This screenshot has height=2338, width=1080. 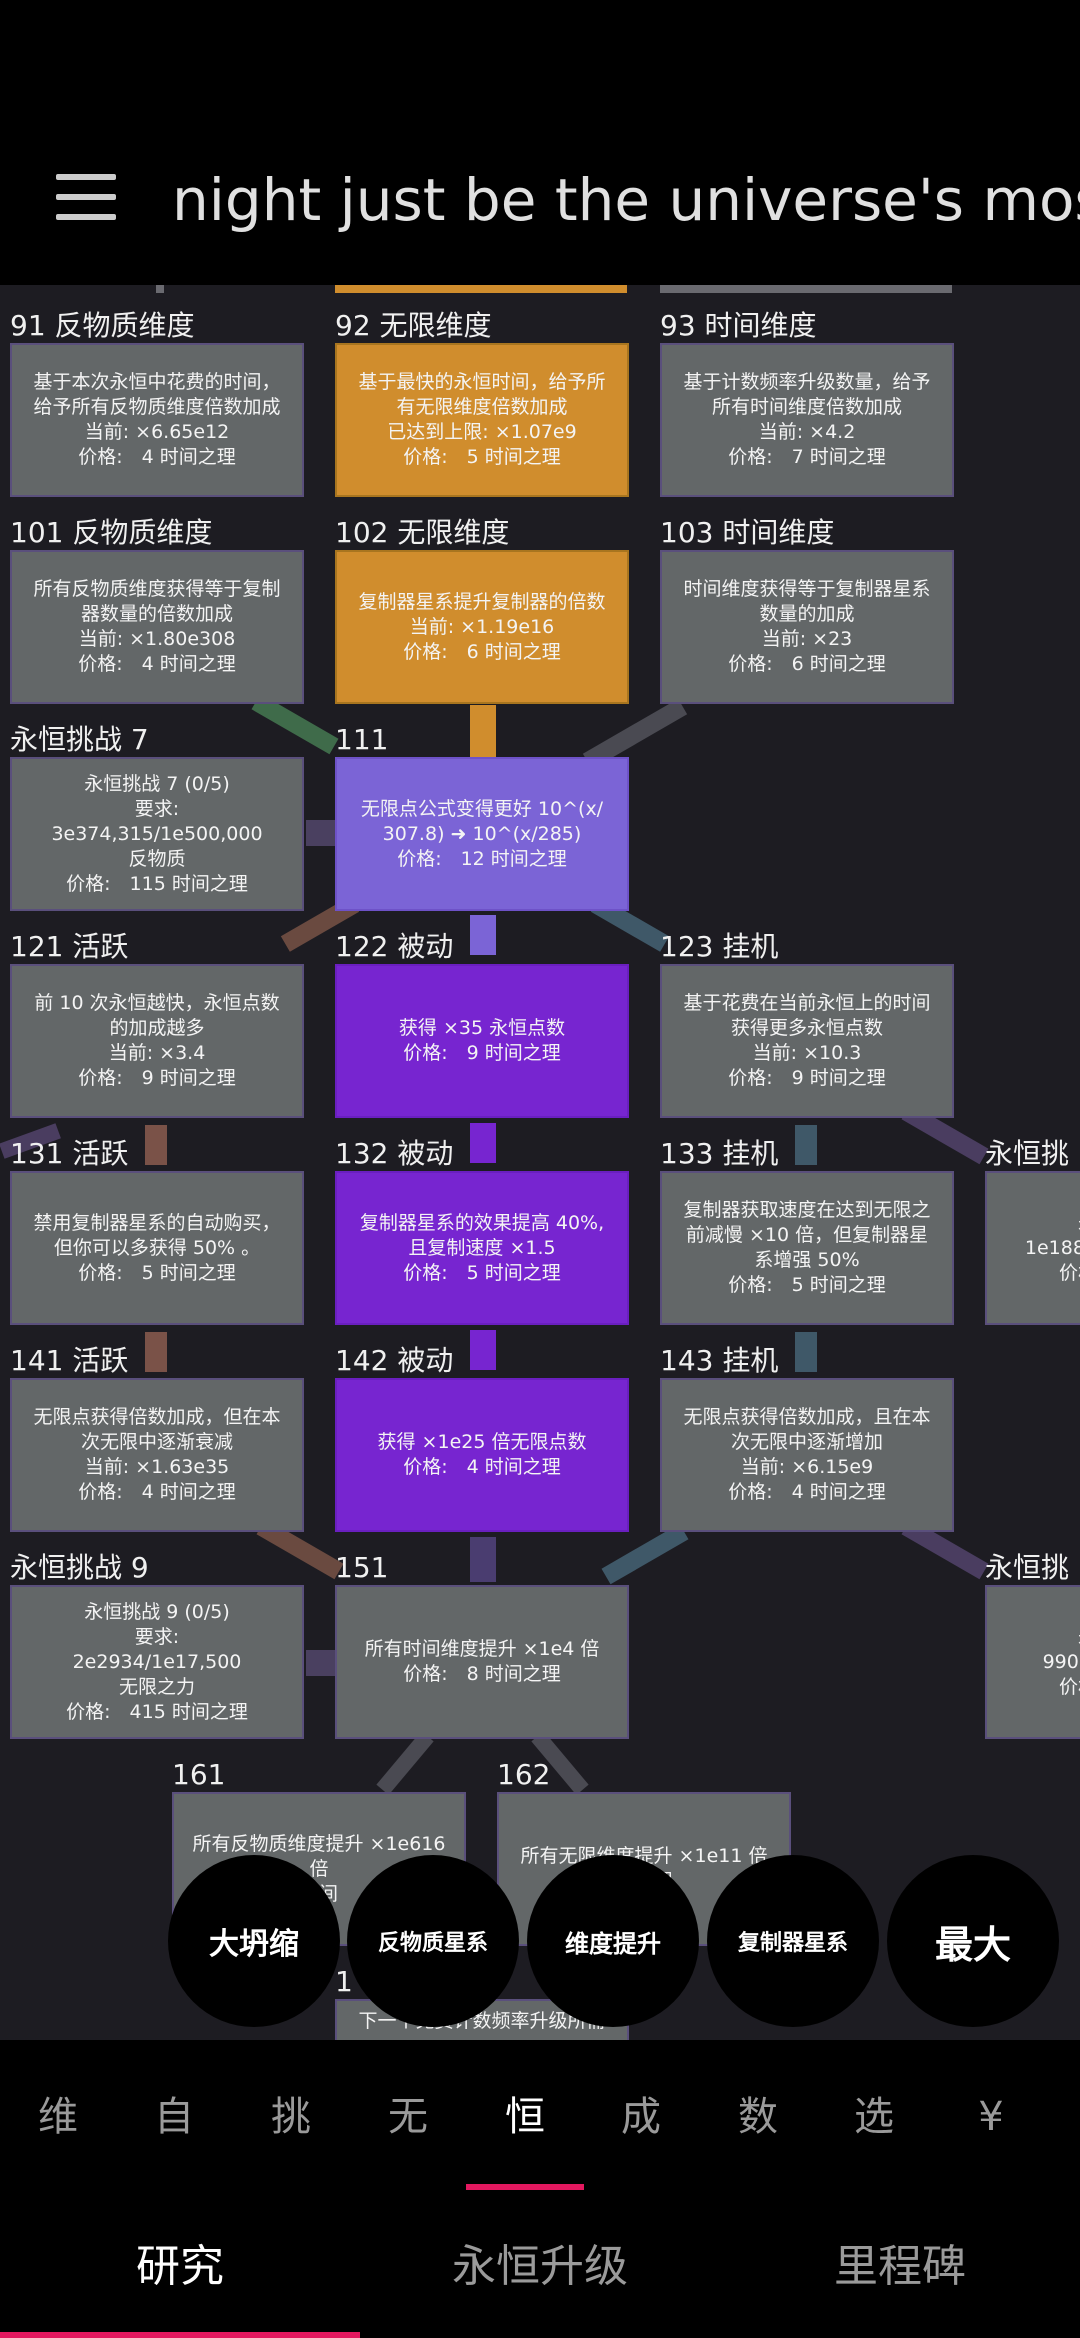 What do you see at coordinates (433, 1941) in the screenshot?
I see `antimatter-galaxy-button: 反物质星系` at bounding box center [433, 1941].